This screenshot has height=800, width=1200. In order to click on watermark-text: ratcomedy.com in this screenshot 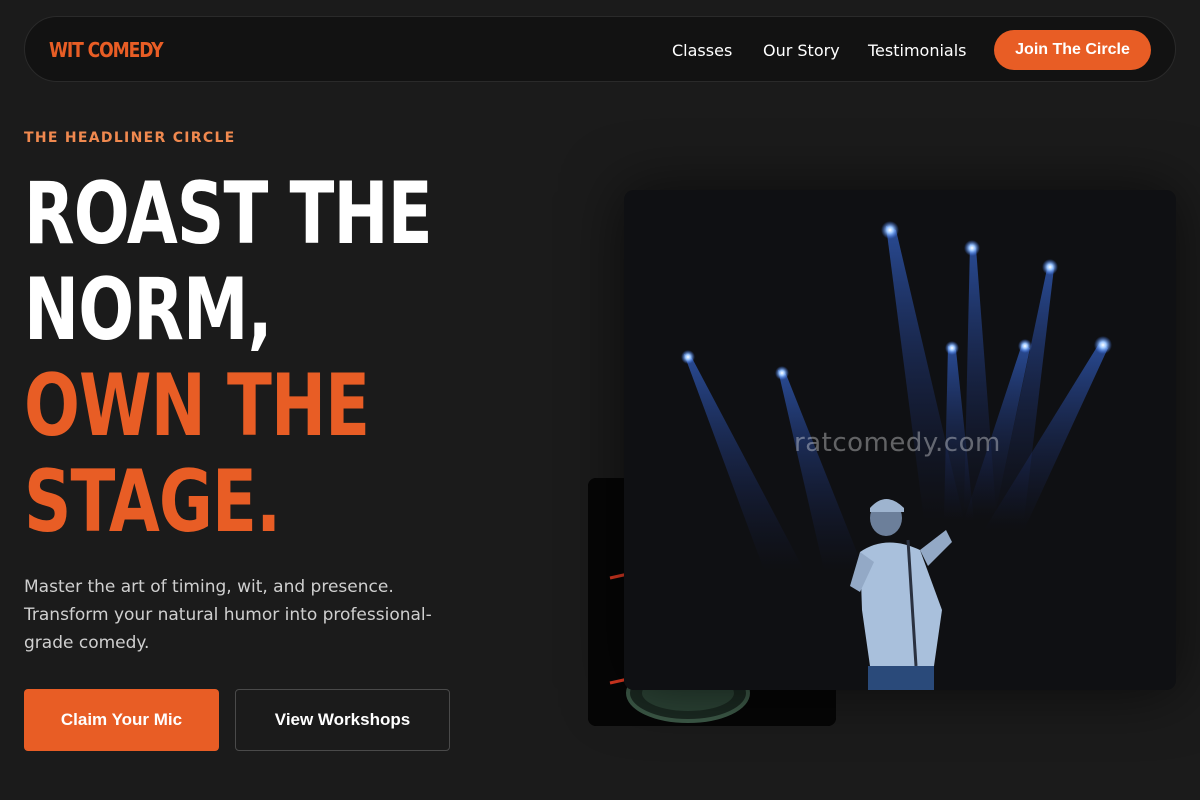, I will do `click(897, 443)`.